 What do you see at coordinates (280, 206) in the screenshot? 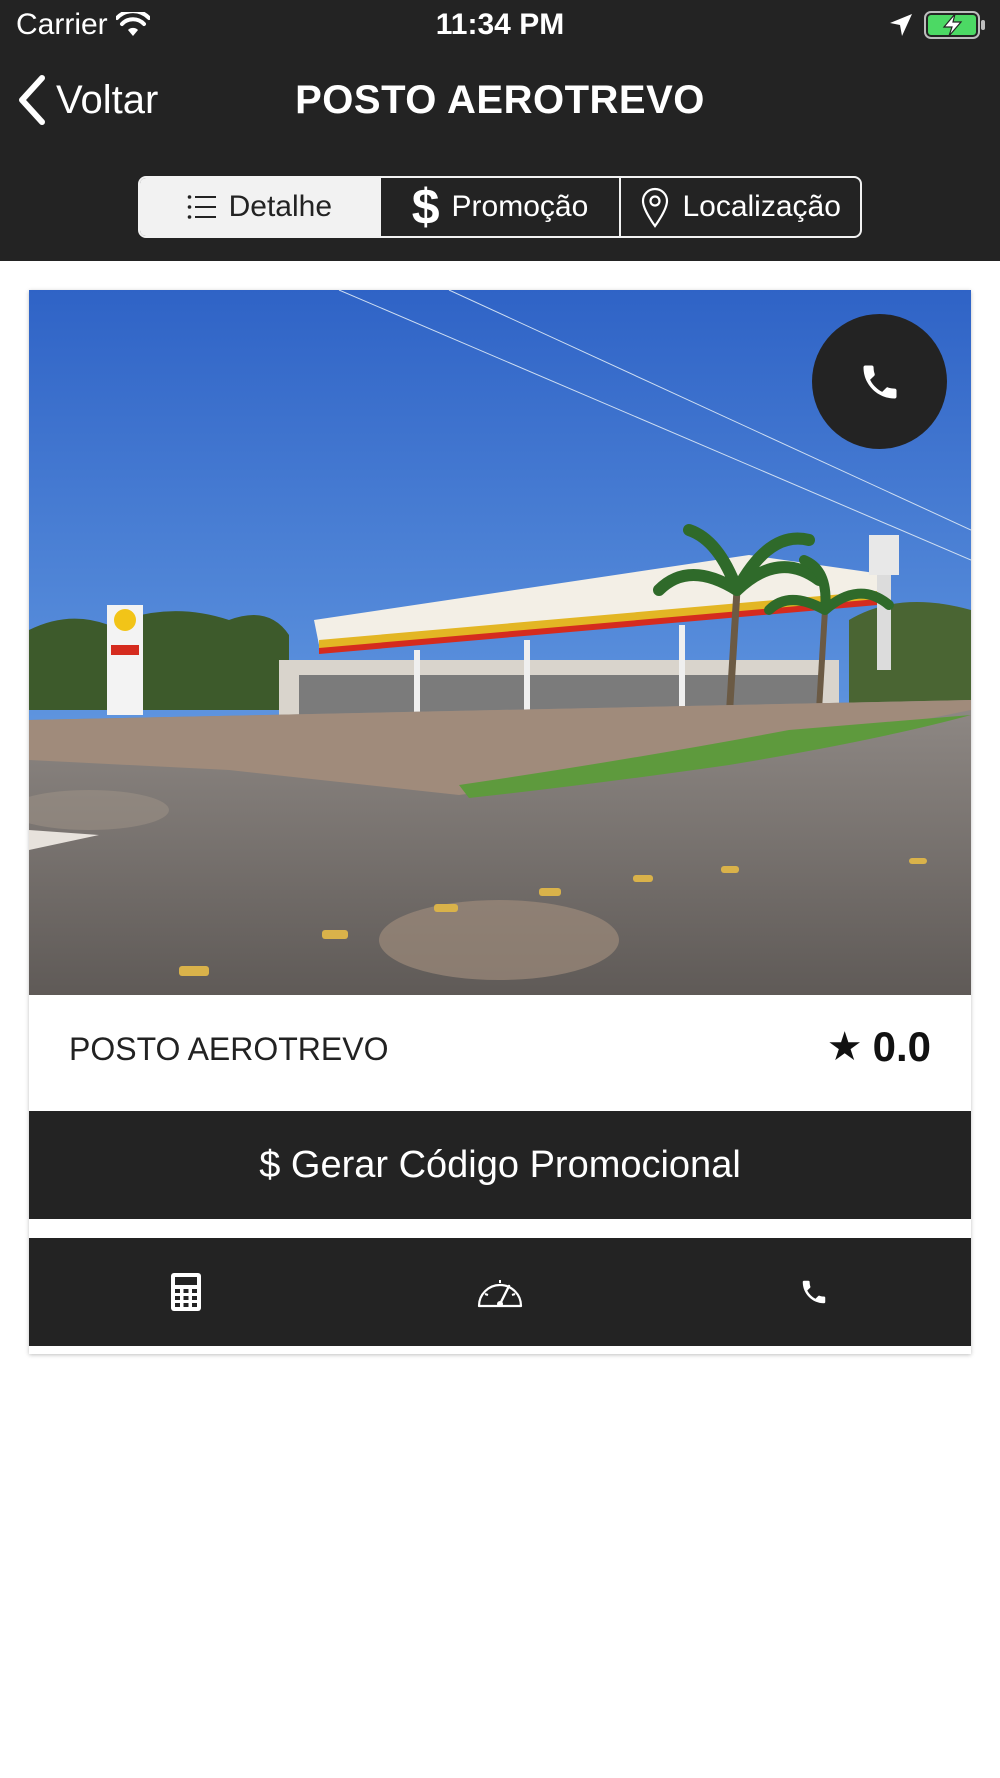
I see `tab-detalhe-label: Detalhe` at bounding box center [280, 206].